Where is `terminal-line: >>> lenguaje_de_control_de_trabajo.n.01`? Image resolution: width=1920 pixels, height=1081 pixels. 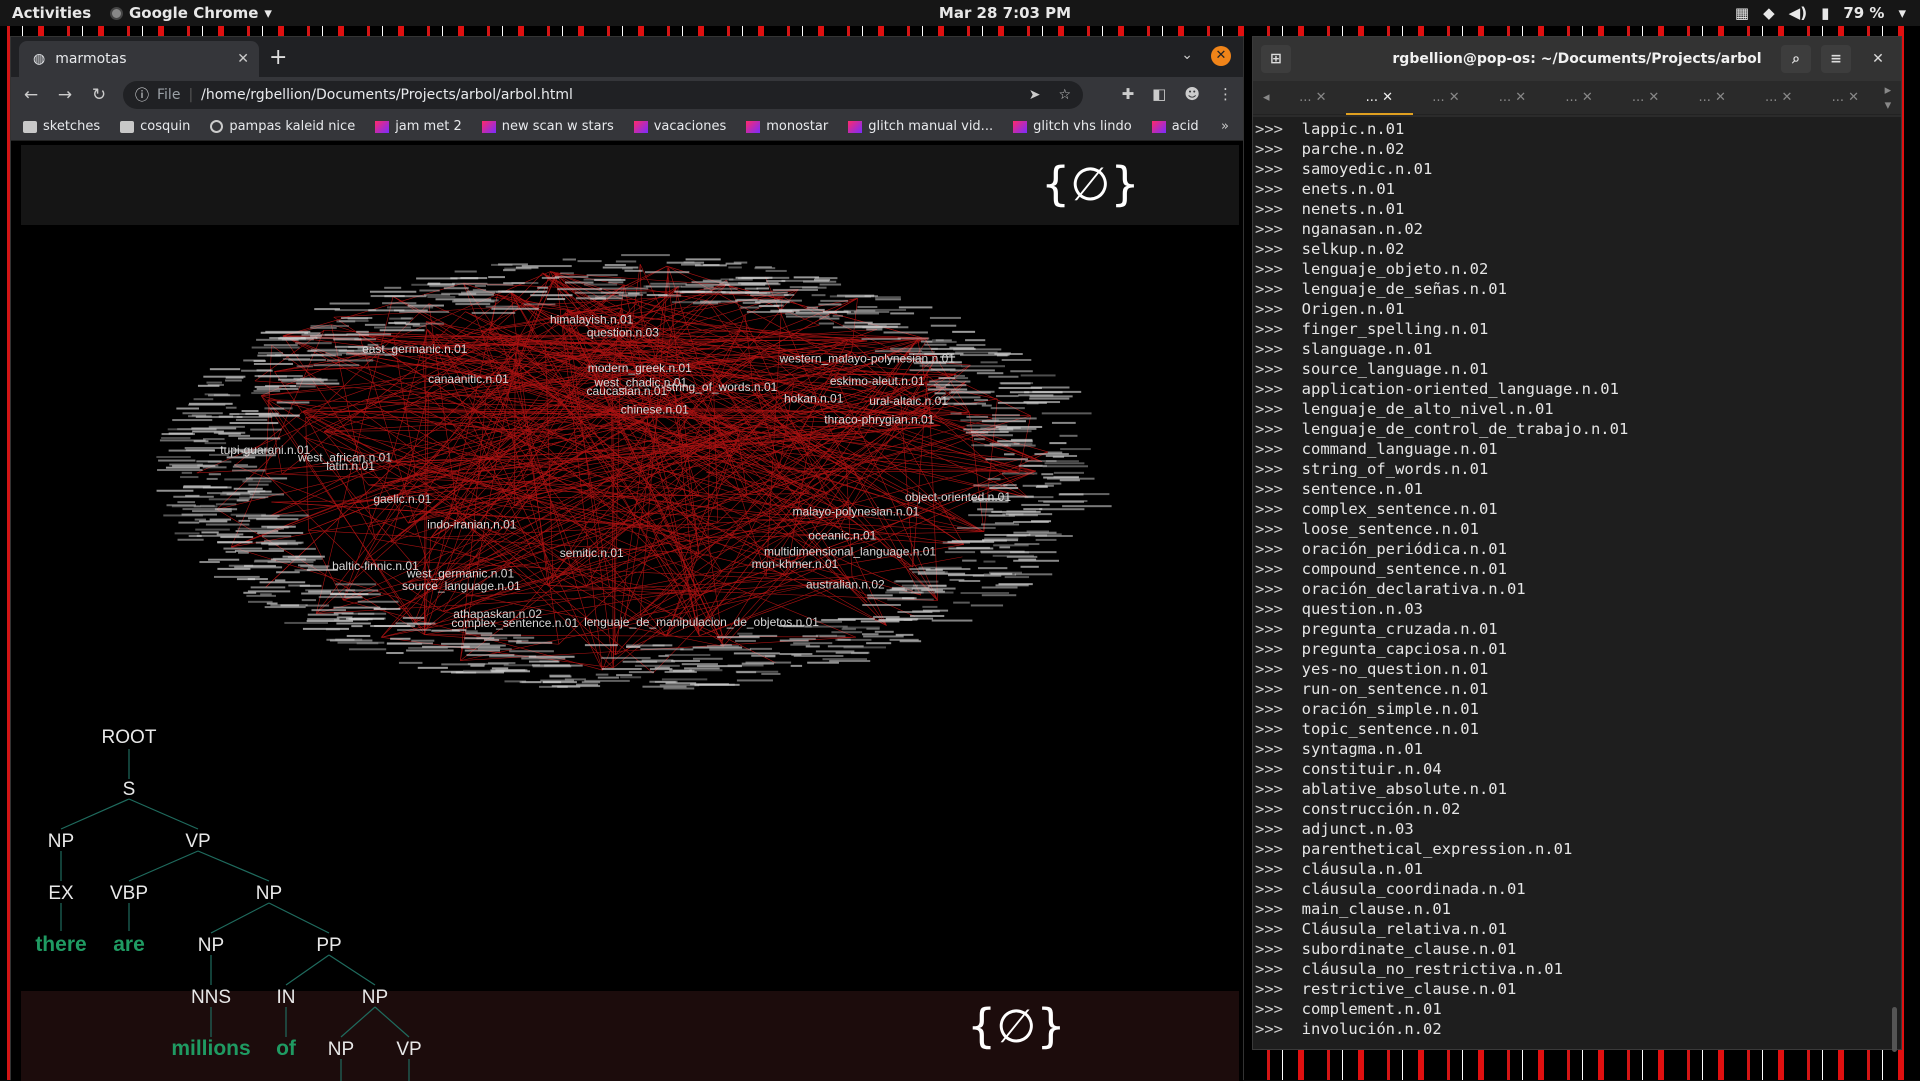 terminal-line: >>> lenguaje_de_control_de_trabajo.n.01 is located at coordinates (1578, 429).